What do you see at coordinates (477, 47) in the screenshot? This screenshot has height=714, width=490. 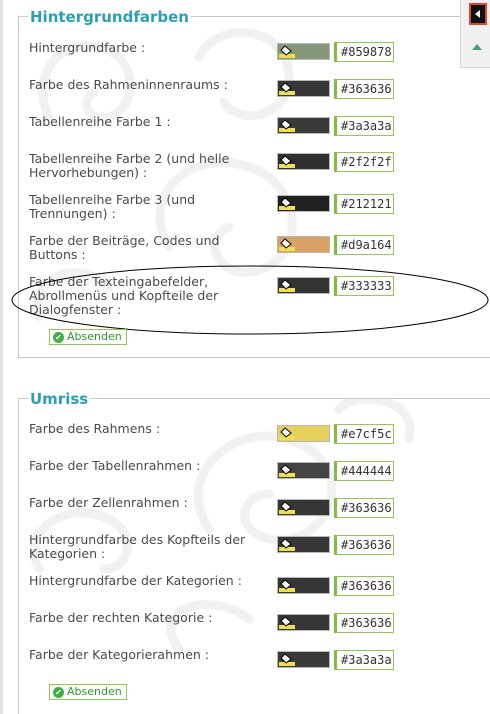 I see `scroll-up-icon` at bounding box center [477, 47].